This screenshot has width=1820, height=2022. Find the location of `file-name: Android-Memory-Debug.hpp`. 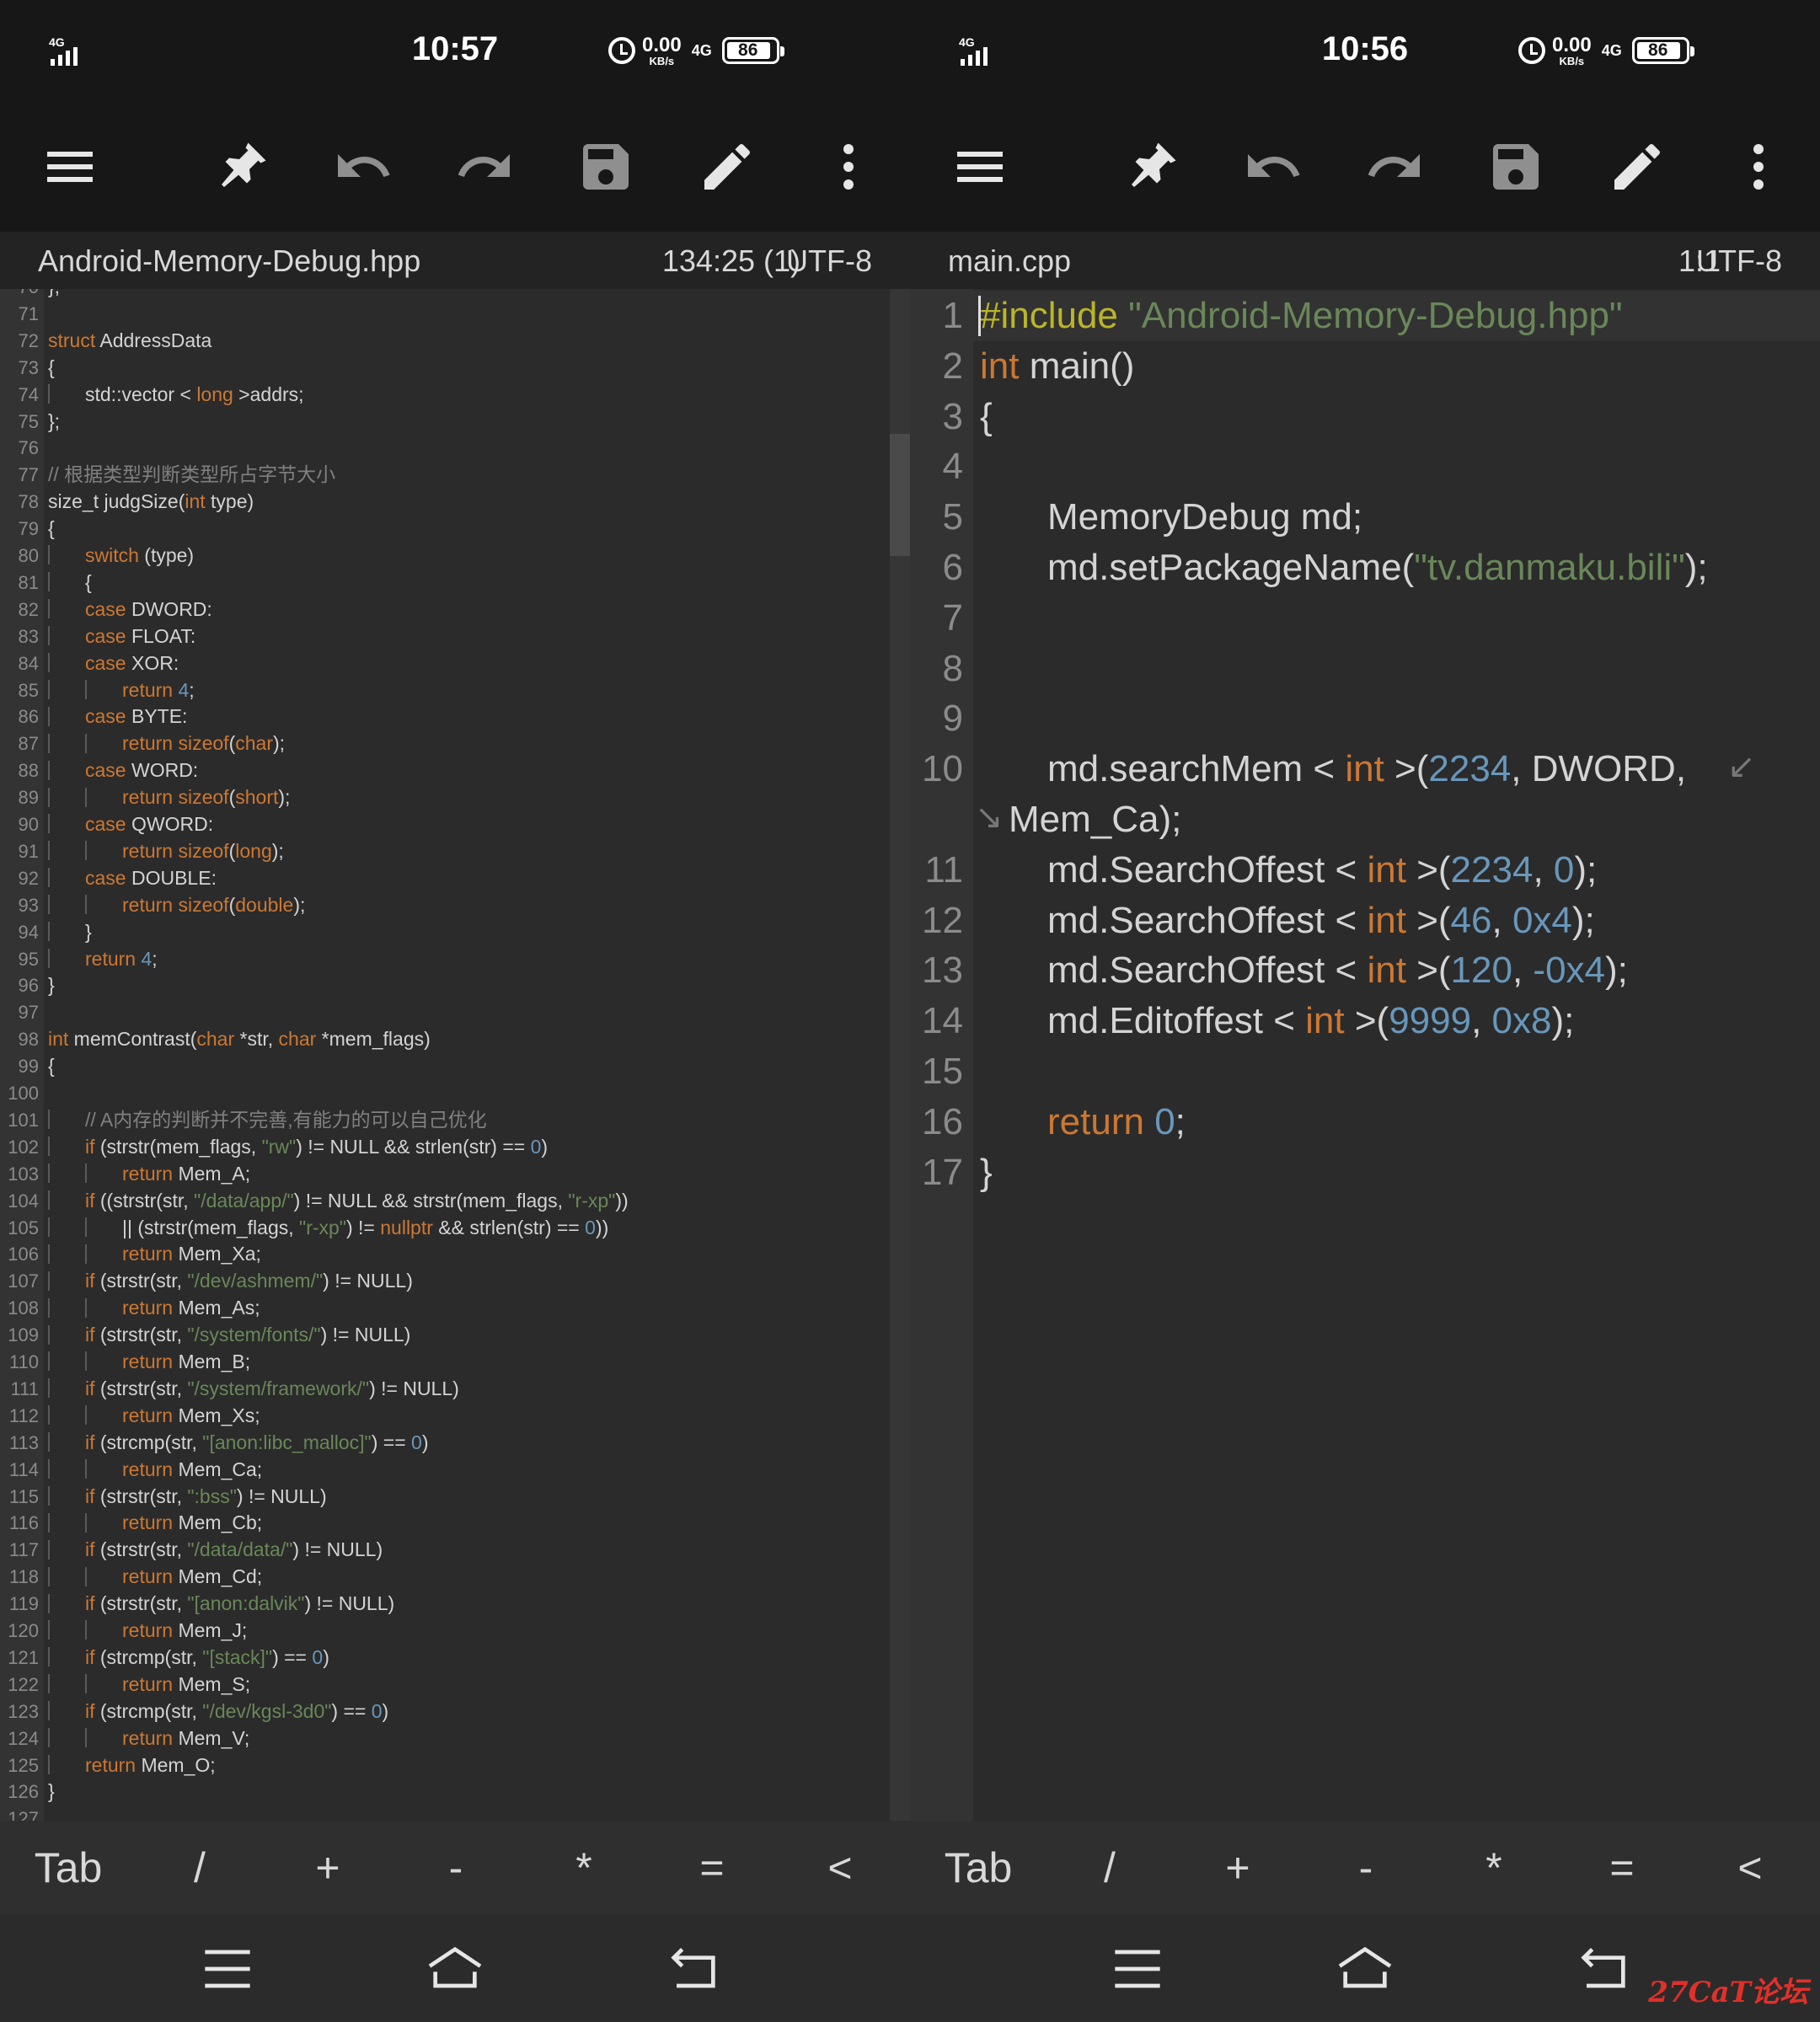

file-name: Android-Memory-Debug.hpp is located at coordinates (229, 261).